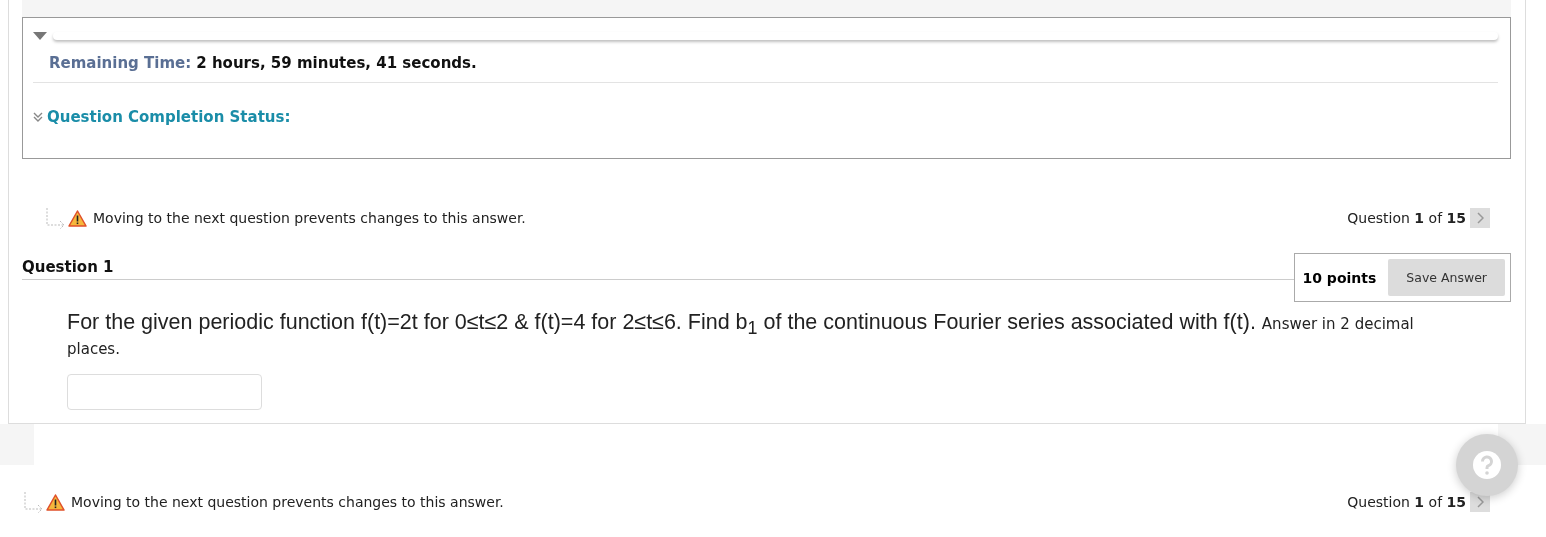 The width and height of the screenshot is (1546, 537). I want to click on remaining-time-label: Remaining Time:, so click(120, 63).